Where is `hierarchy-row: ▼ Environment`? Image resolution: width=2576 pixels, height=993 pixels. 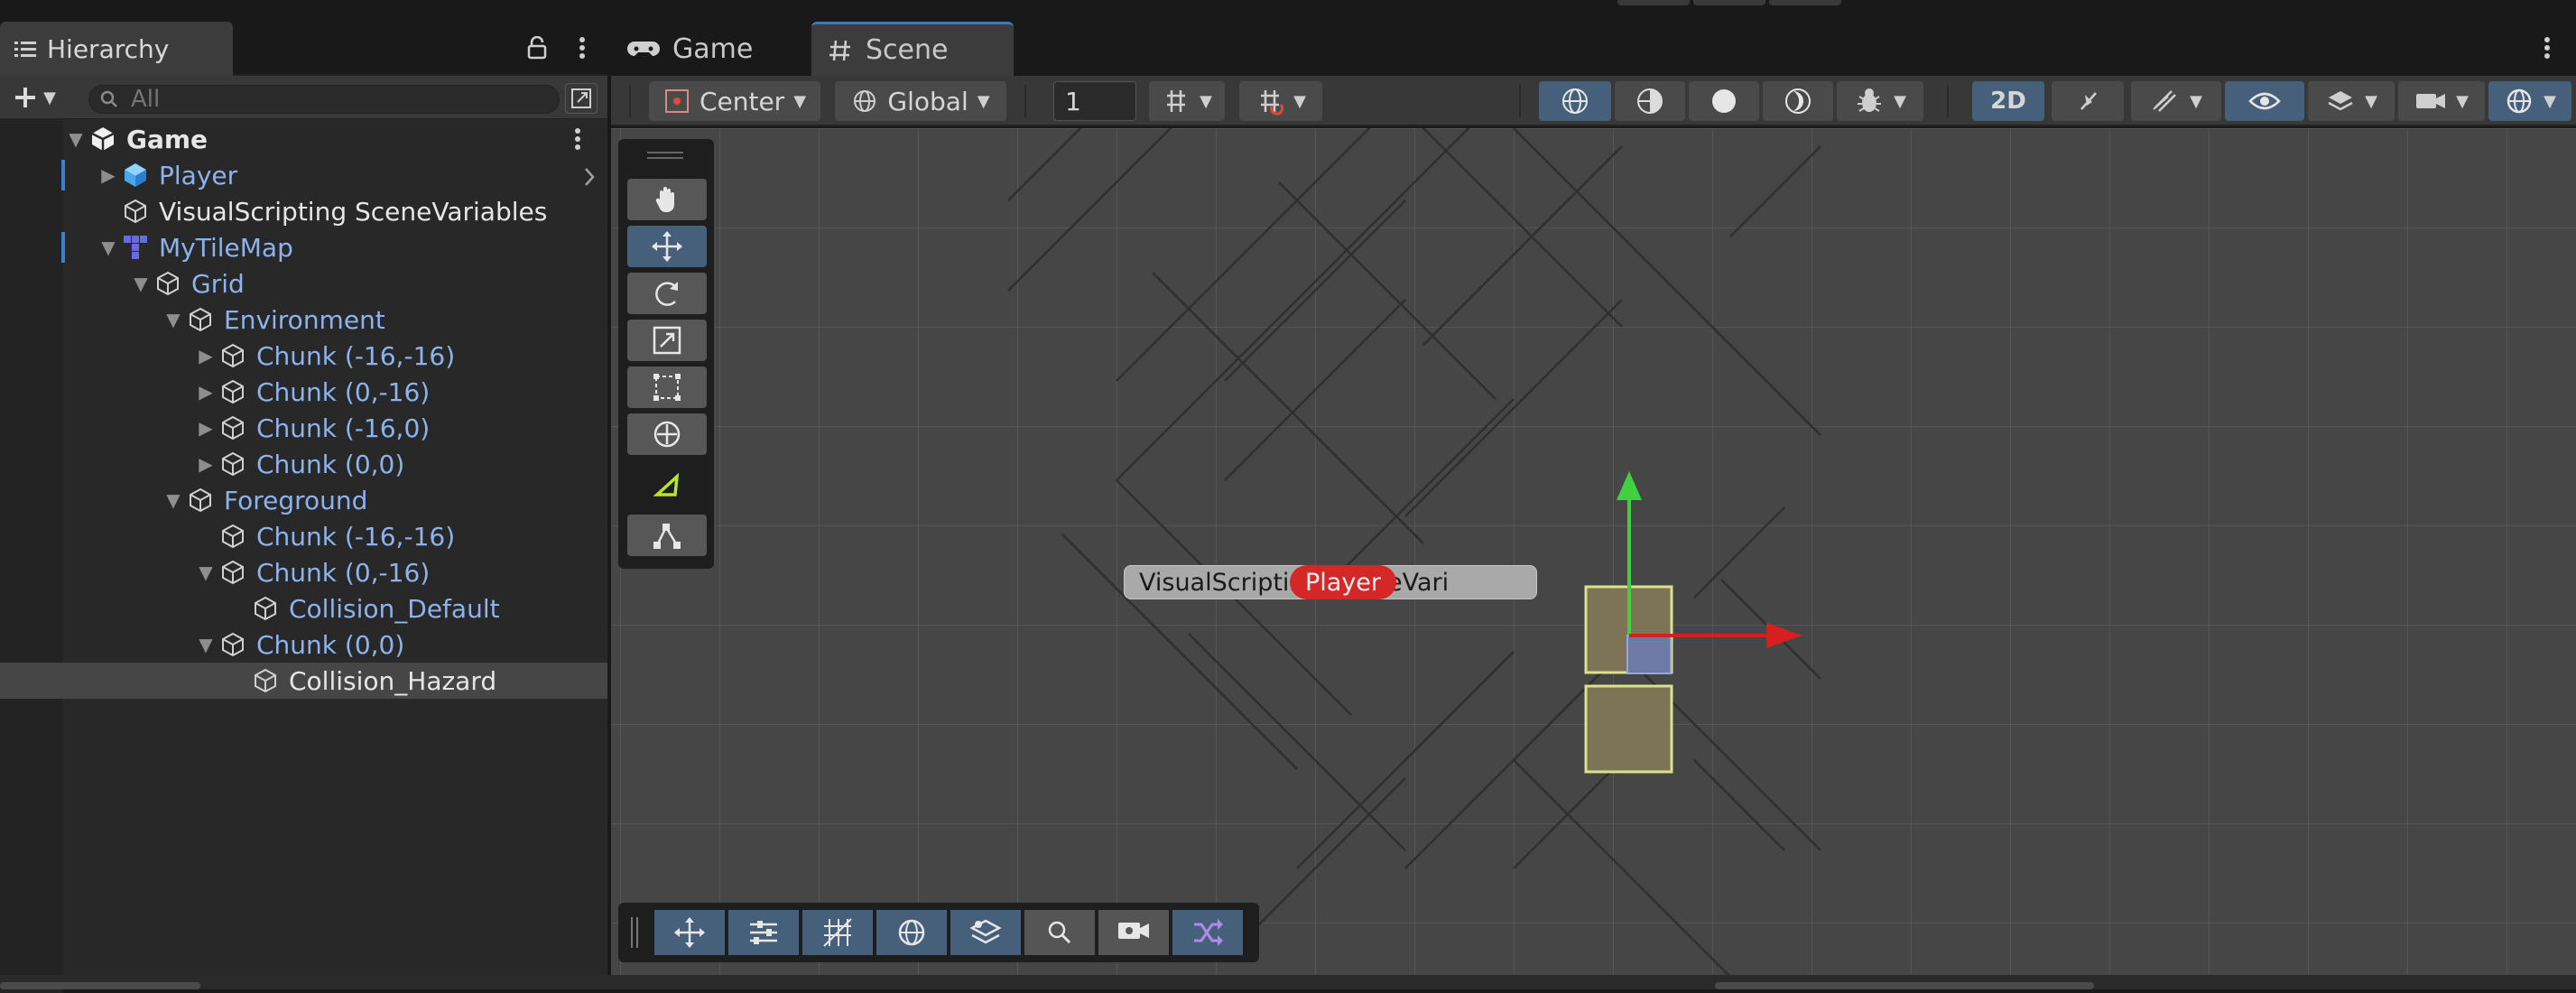 hierarchy-row: ▼ Environment is located at coordinates (303, 320).